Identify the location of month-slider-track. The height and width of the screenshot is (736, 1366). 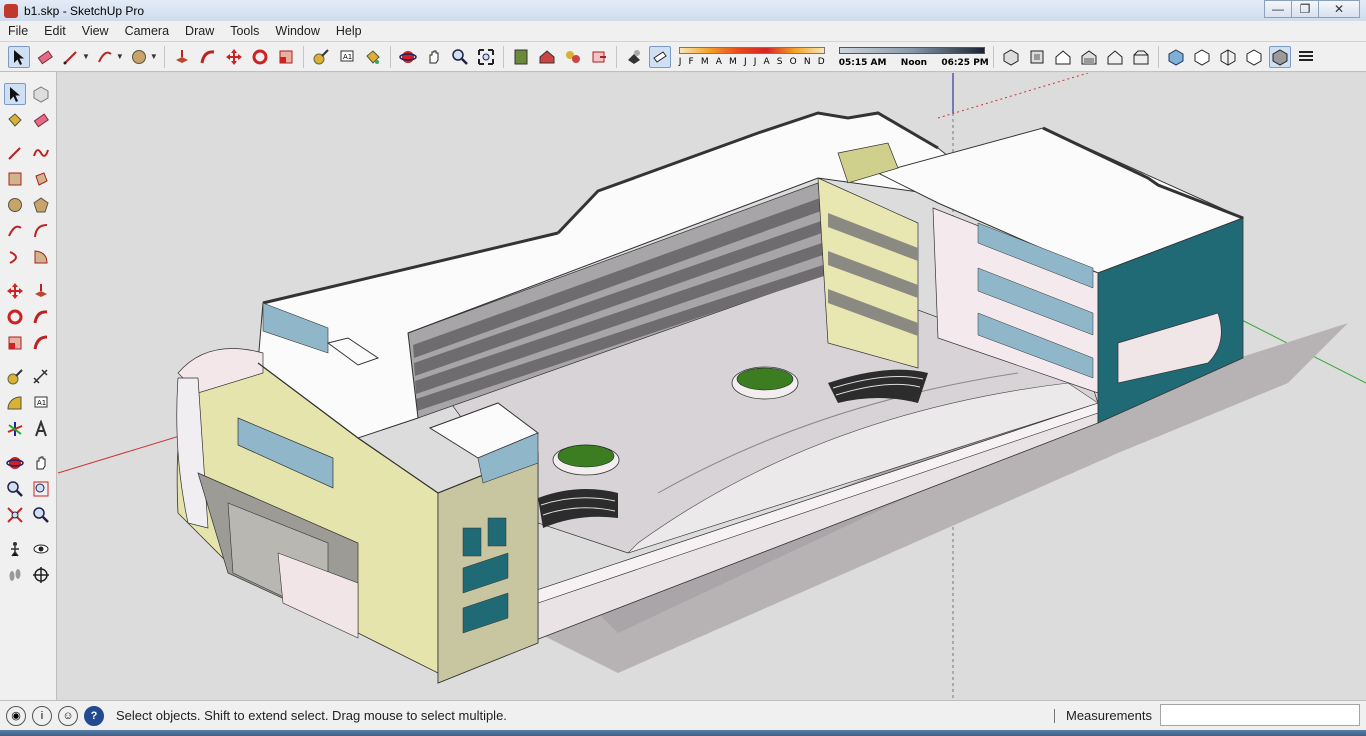
(751, 50).